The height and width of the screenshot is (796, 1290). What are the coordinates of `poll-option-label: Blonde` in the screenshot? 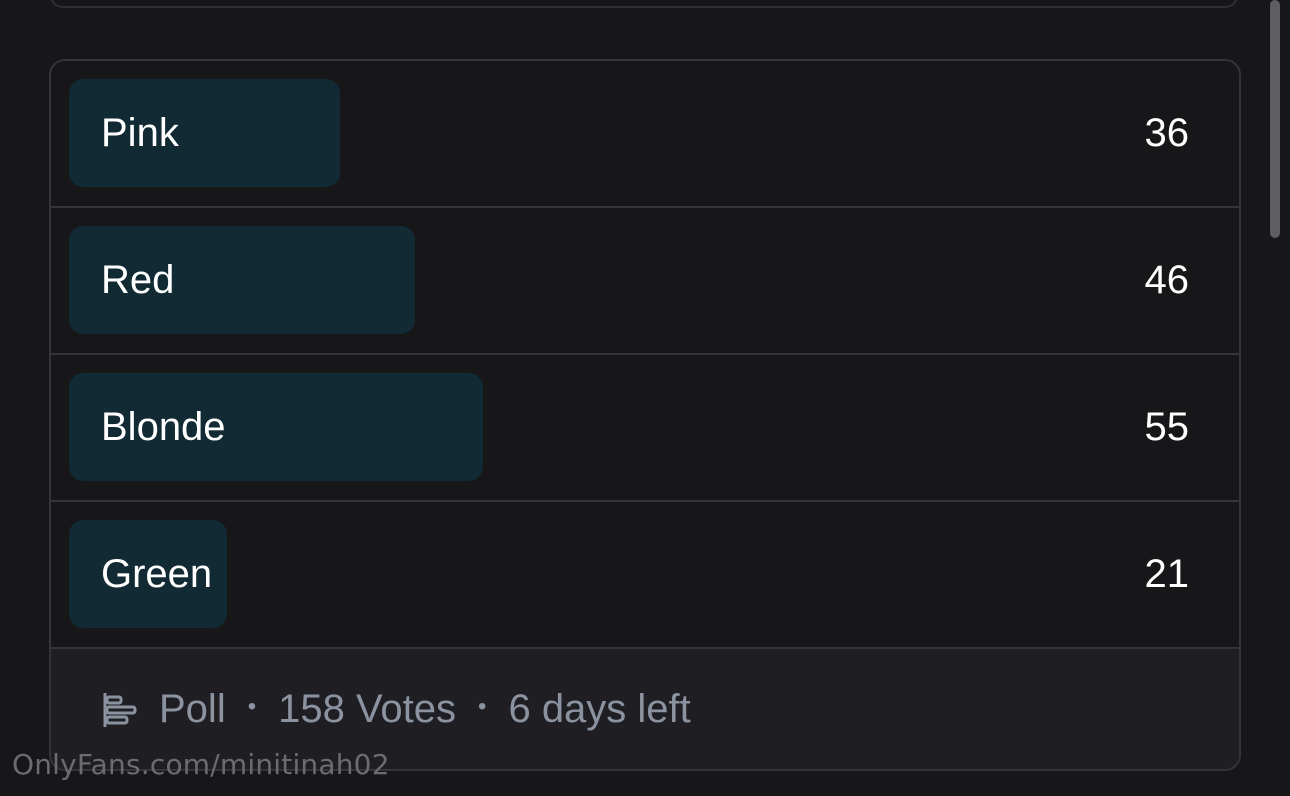 It's located at (163, 427).